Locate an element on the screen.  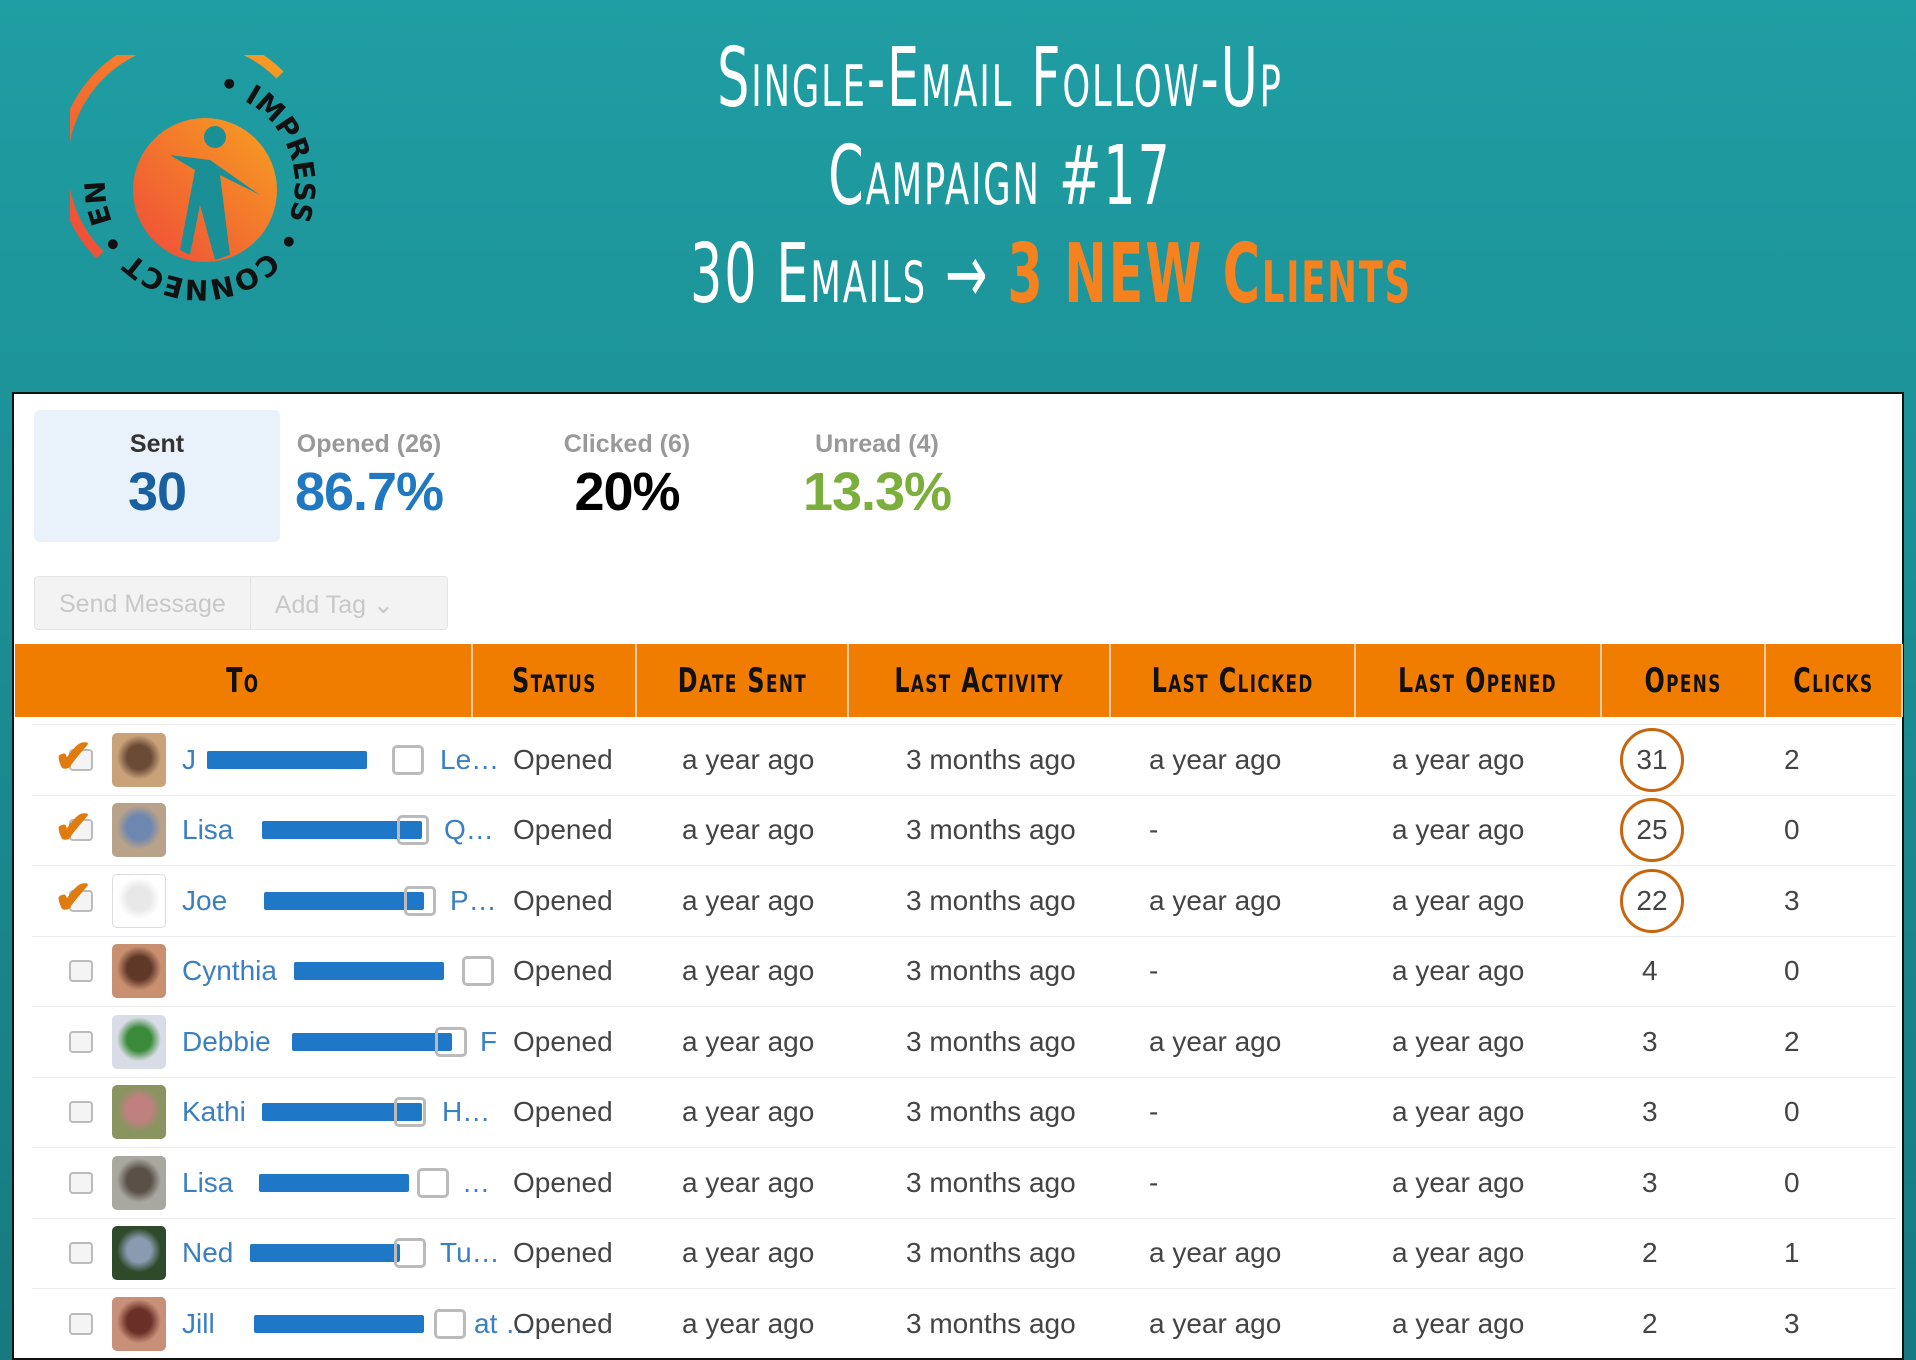
impress-connect-engage-logo: • IMPRESS • CONNECT • ENGAGE is located at coordinates (195, 180).